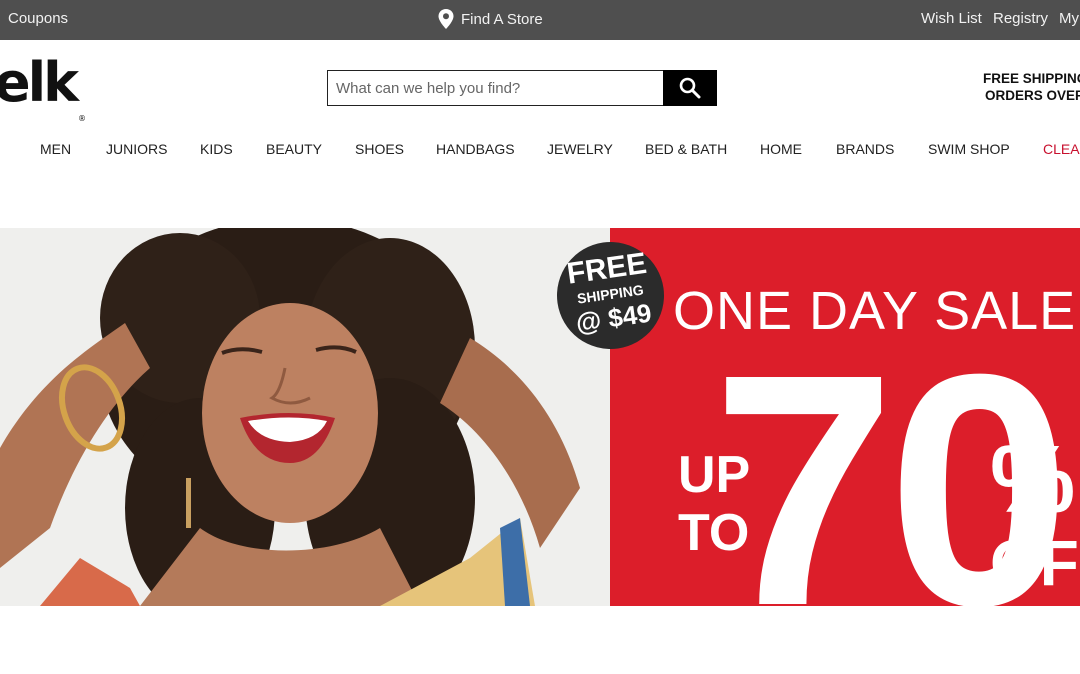 The height and width of the screenshot is (674, 1080). What do you see at coordinates (38, 18) in the screenshot?
I see `coupons-link: Coupons` at bounding box center [38, 18].